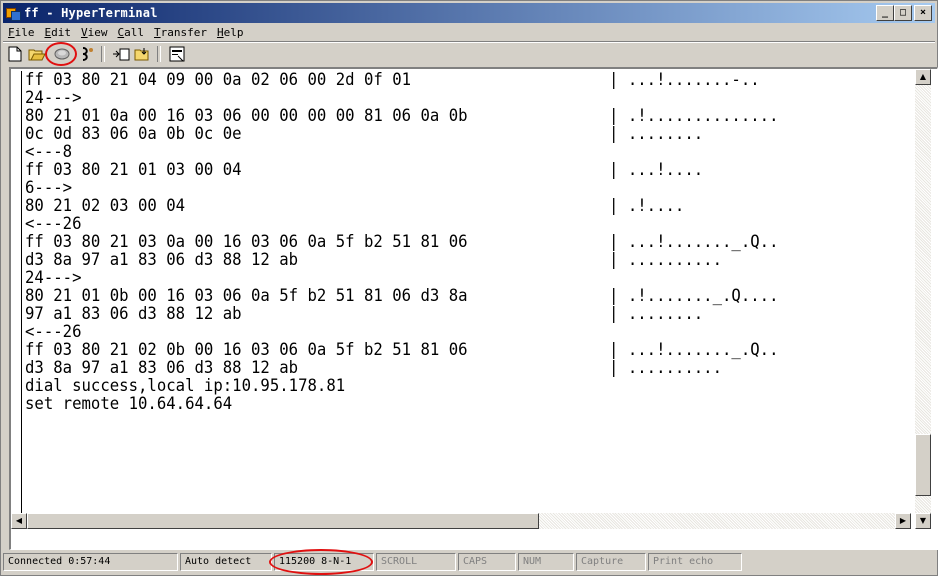 The height and width of the screenshot is (576, 938). I want to click on send-icon, so click(121, 54).